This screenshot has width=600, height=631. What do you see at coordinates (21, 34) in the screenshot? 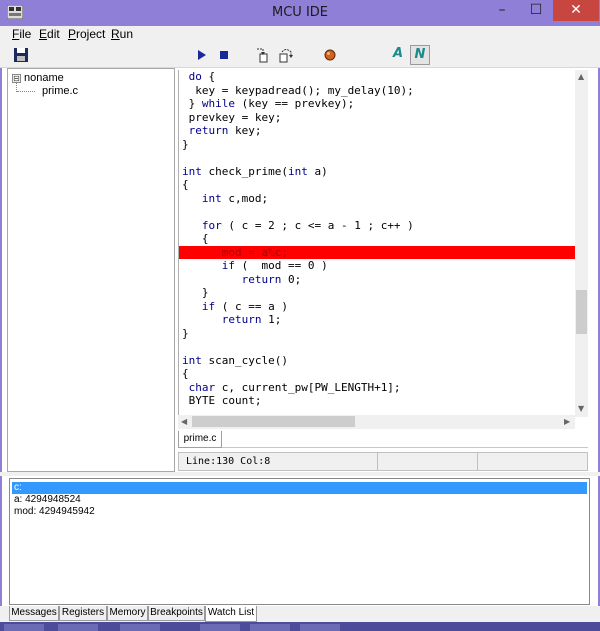
I see `menu-file: File` at bounding box center [21, 34].